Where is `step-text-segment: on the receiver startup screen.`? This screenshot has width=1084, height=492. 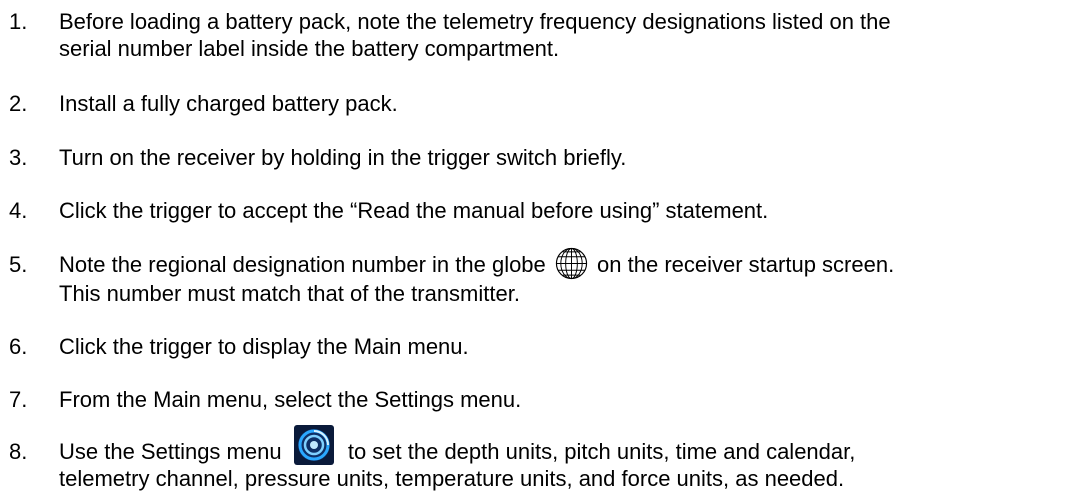
step-text-segment: on the receiver startup screen. is located at coordinates (746, 264).